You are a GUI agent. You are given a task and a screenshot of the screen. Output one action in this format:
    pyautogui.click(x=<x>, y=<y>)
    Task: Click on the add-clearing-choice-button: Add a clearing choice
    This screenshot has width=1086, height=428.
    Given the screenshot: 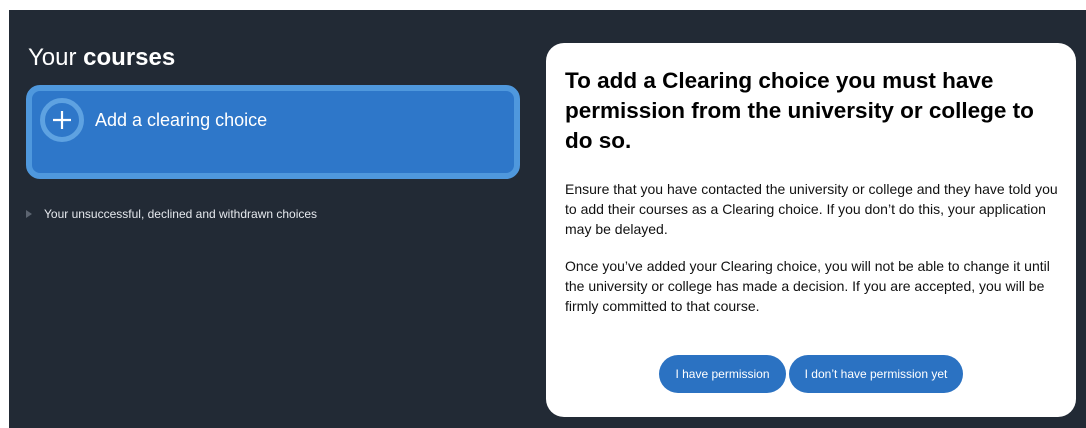 What is the action you would take?
    pyautogui.click(x=273, y=132)
    